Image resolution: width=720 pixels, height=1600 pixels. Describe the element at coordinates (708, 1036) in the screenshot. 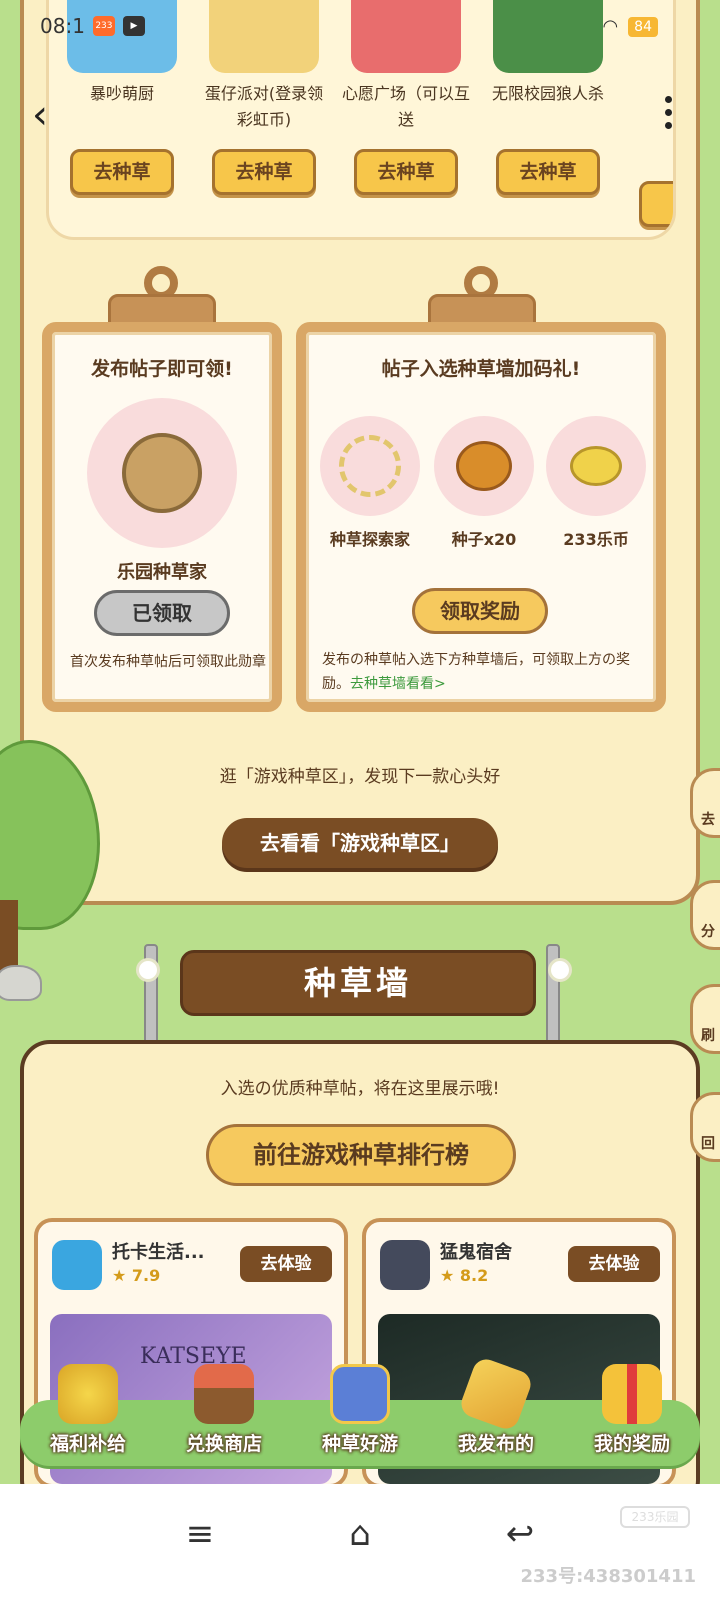

I see `side-label: 刷` at that location.